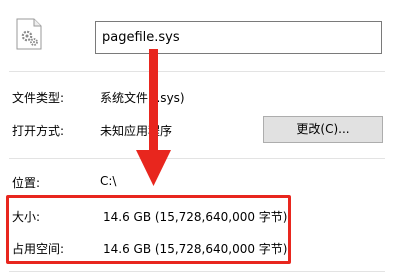 This screenshot has height=277, width=397. Describe the element at coordinates (108, 181) in the screenshot. I see `location-value: C:\` at that location.